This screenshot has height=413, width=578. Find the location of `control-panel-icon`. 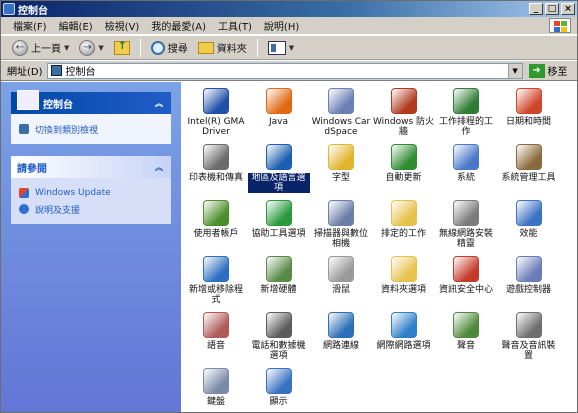

control-panel-icon is located at coordinates (9, 9).